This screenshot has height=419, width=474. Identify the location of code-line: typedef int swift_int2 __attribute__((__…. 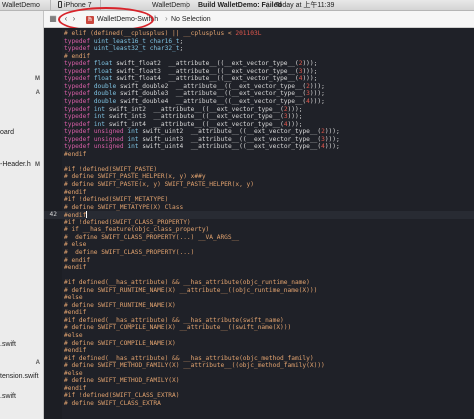
(259, 110).